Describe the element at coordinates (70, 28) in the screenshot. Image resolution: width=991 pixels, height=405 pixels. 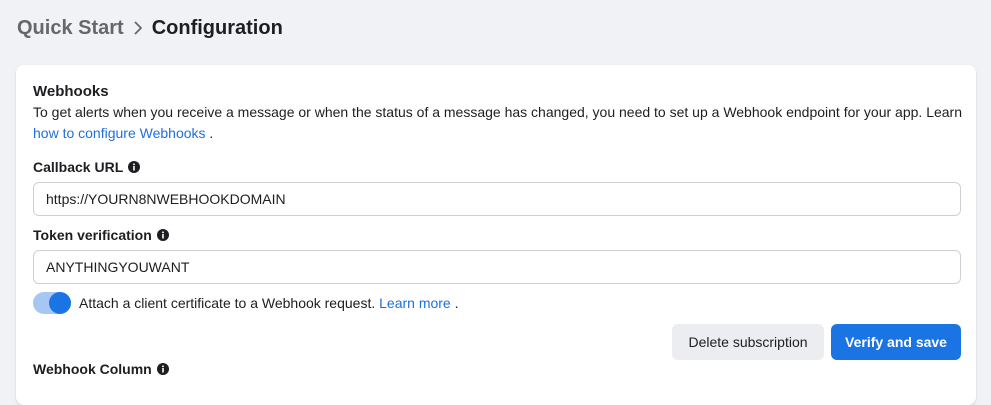
I see `breadcrumb-quick-start: Quick Start` at that location.